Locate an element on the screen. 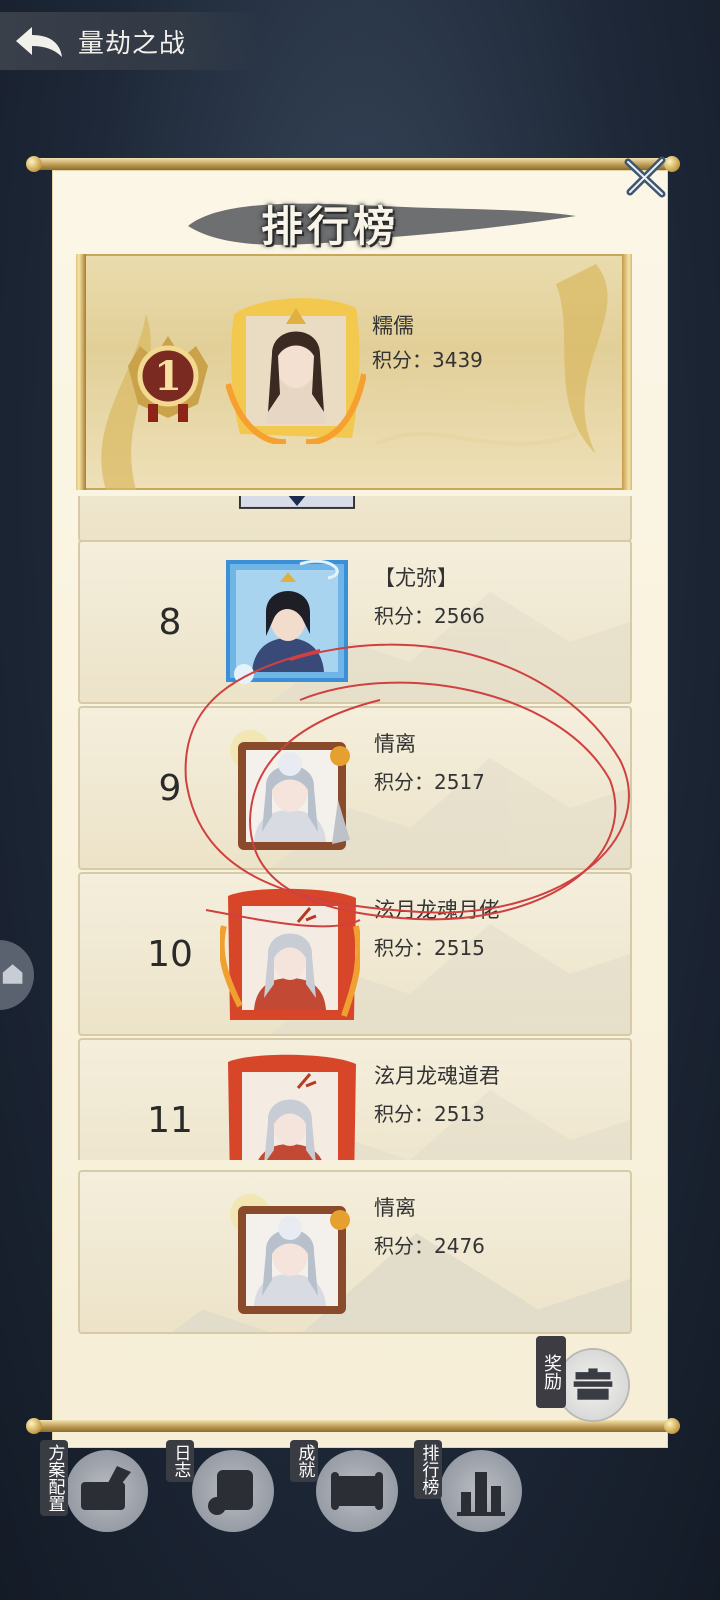 The height and width of the screenshot is (1600, 720). scroll-knob is located at coordinates (34, 164).